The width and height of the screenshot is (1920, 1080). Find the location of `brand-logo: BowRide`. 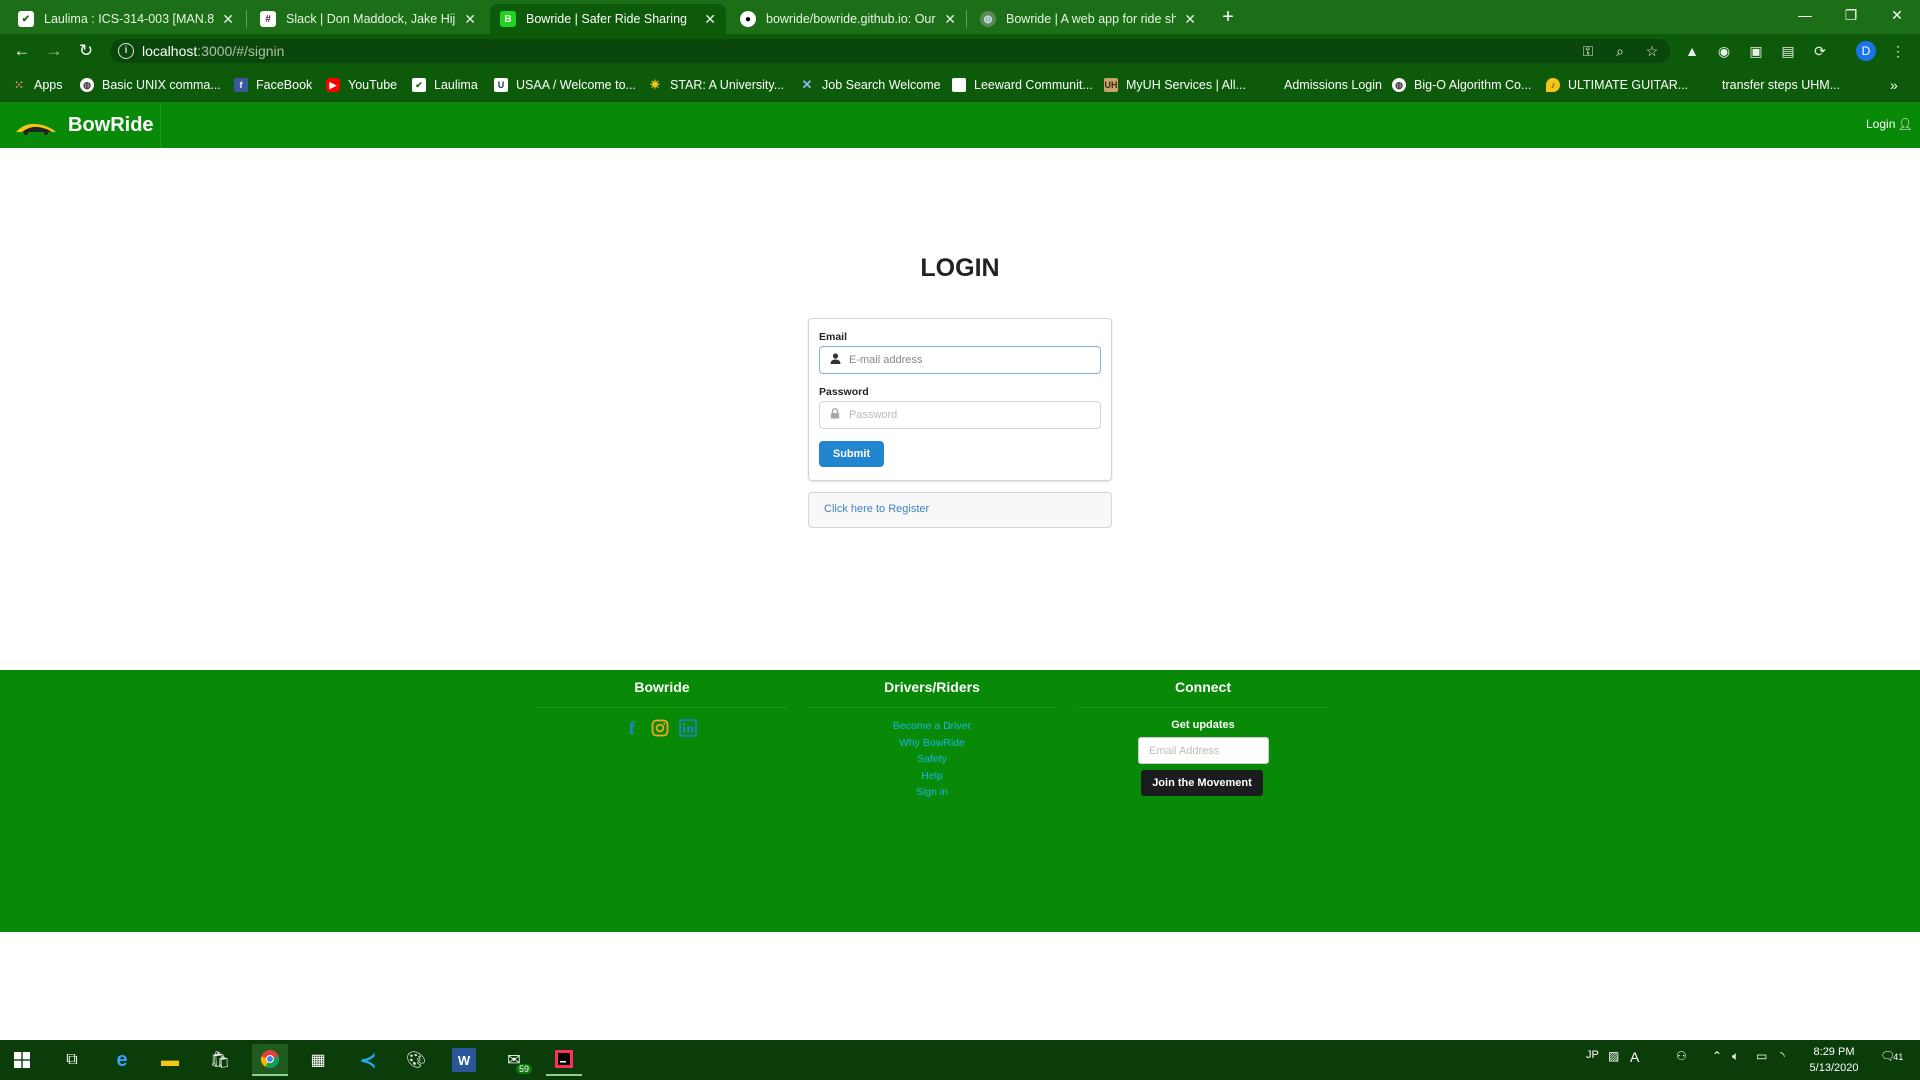

brand-logo: BowRide is located at coordinates (84, 125).